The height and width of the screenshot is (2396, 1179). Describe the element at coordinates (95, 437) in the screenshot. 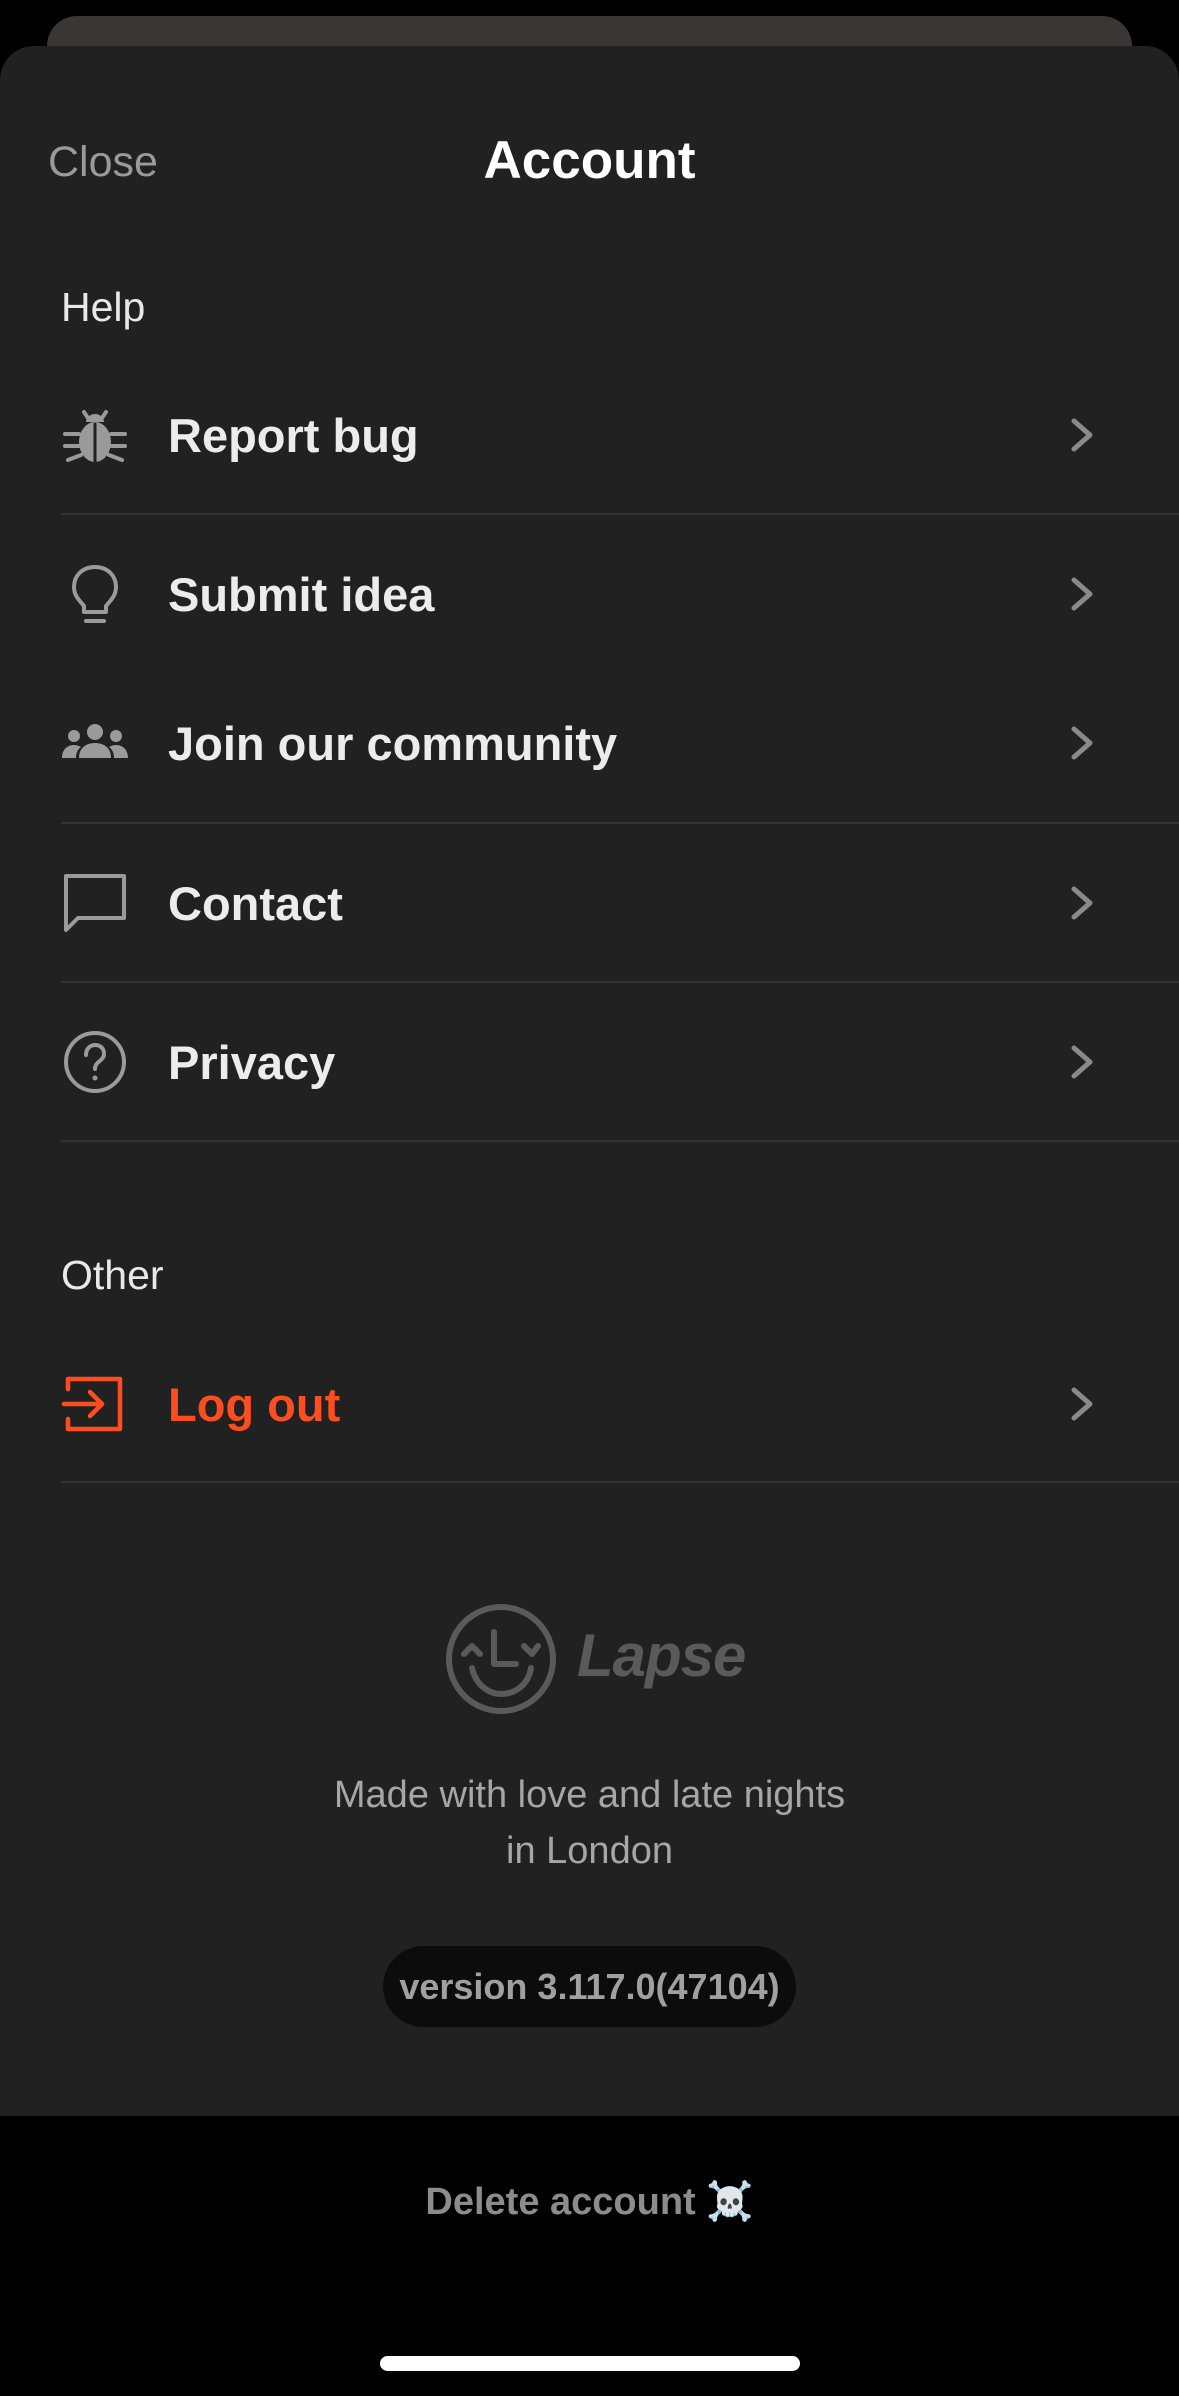

I see `bug-icon` at that location.